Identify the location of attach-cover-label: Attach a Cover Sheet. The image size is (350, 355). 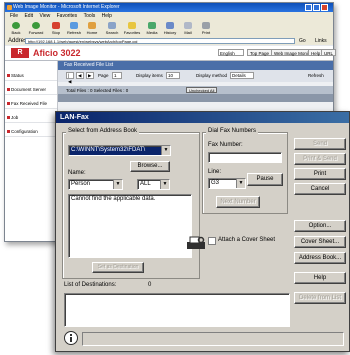
(247, 240).